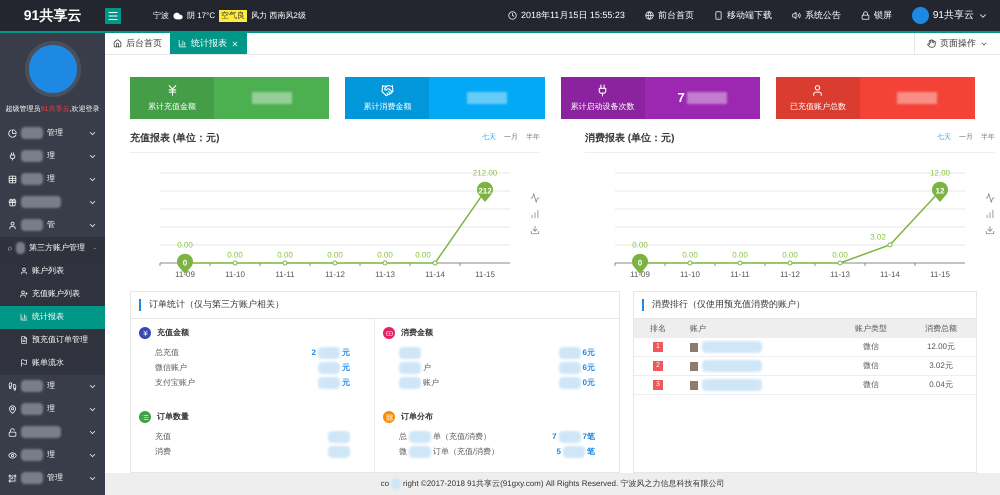 The height and width of the screenshot is (495, 1000). Describe the element at coordinates (588, 353) in the screenshot. I see `stat-value: 6元` at that location.